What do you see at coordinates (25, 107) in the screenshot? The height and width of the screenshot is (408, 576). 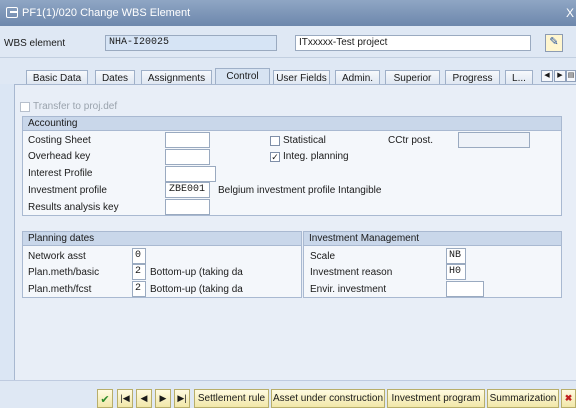 I see `transfer-checkbox` at bounding box center [25, 107].